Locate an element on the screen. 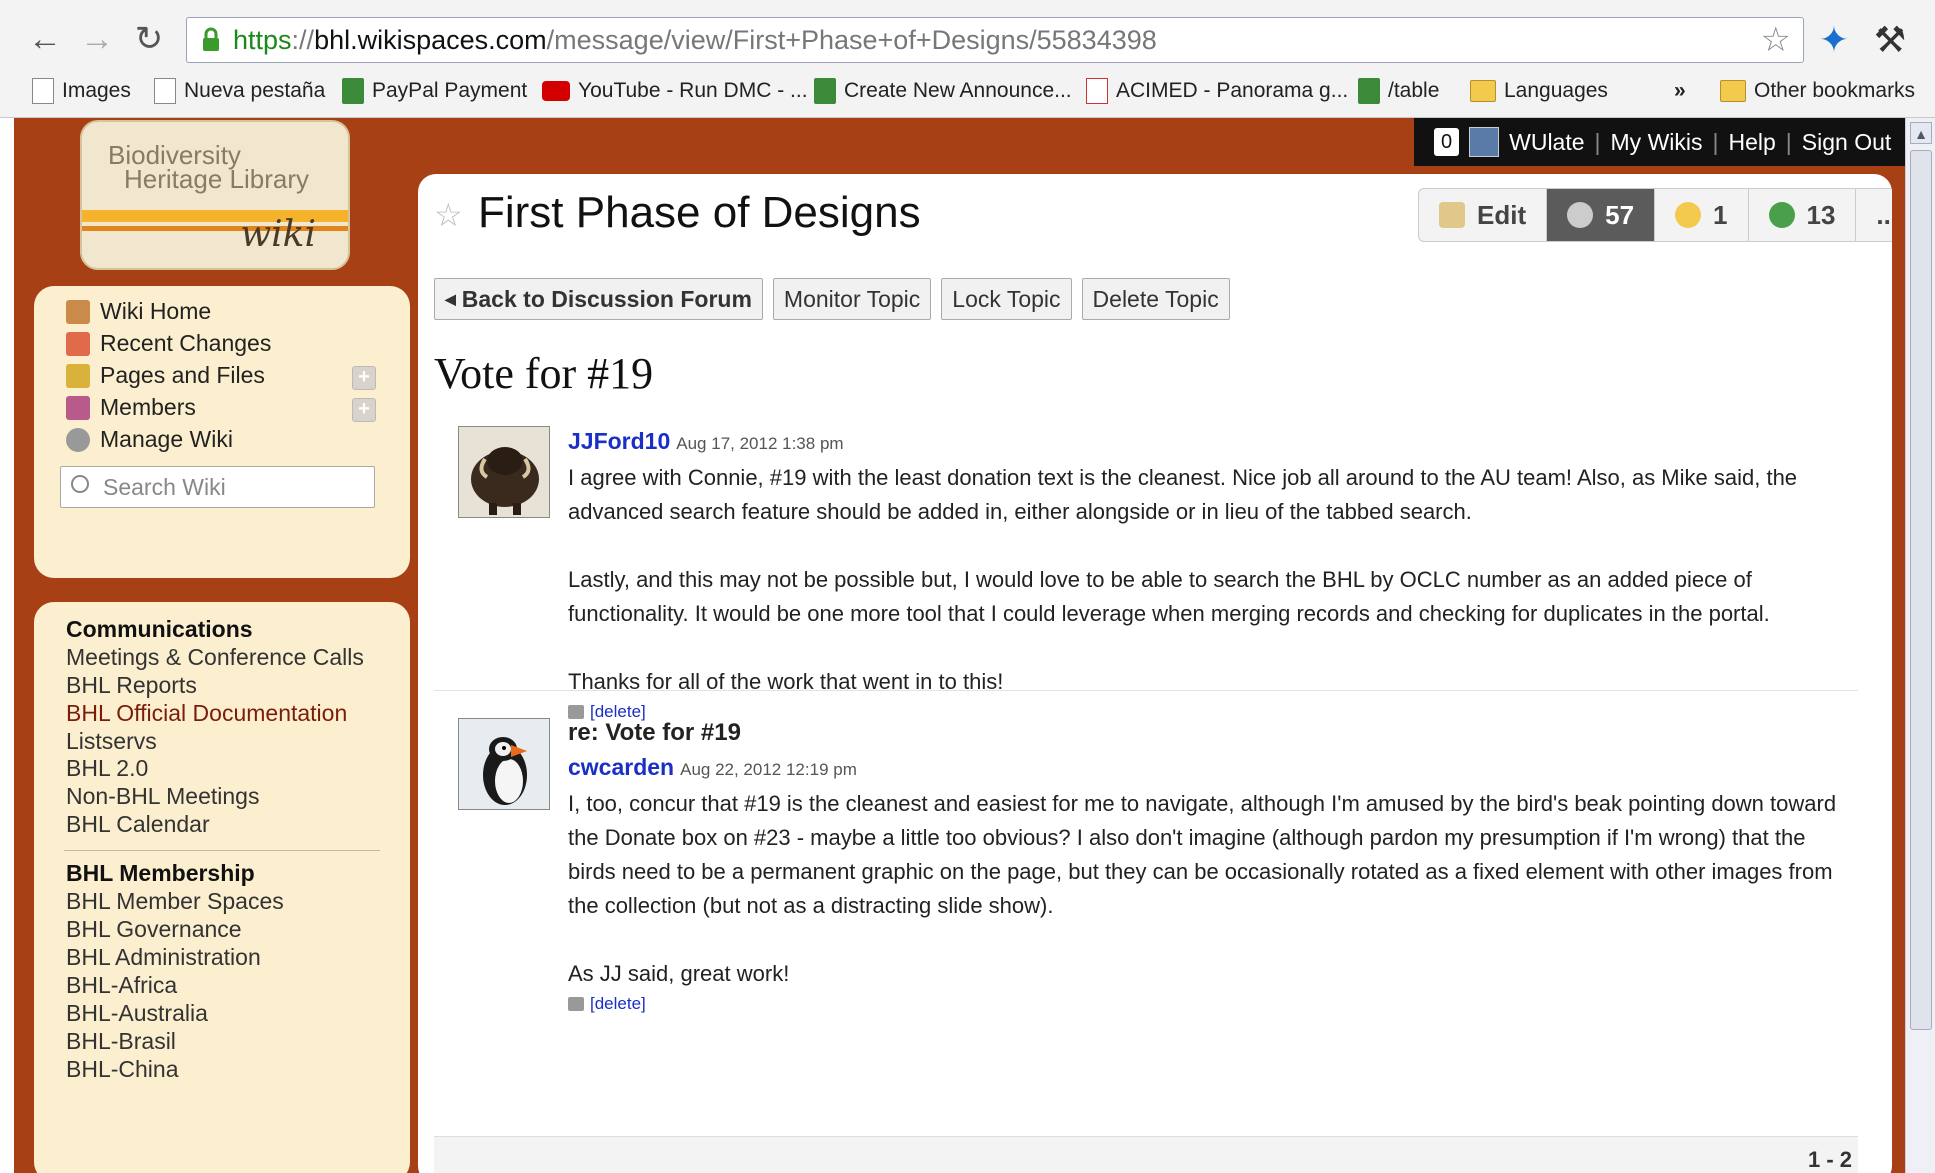 The image size is (1935, 1173). sidebar-link: BHL-Brasil is located at coordinates (121, 1041).